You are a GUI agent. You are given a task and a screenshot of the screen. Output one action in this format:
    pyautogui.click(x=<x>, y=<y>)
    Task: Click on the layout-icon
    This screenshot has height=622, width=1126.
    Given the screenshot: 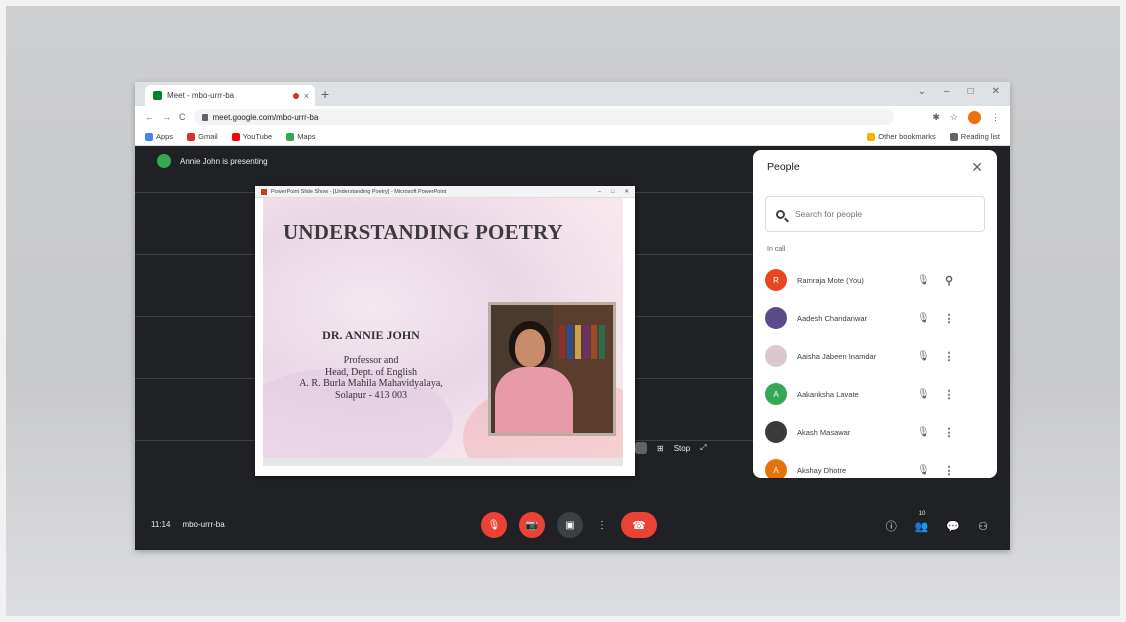 What is the action you would take?
    pyautogui.click(x=641, y=448)
    